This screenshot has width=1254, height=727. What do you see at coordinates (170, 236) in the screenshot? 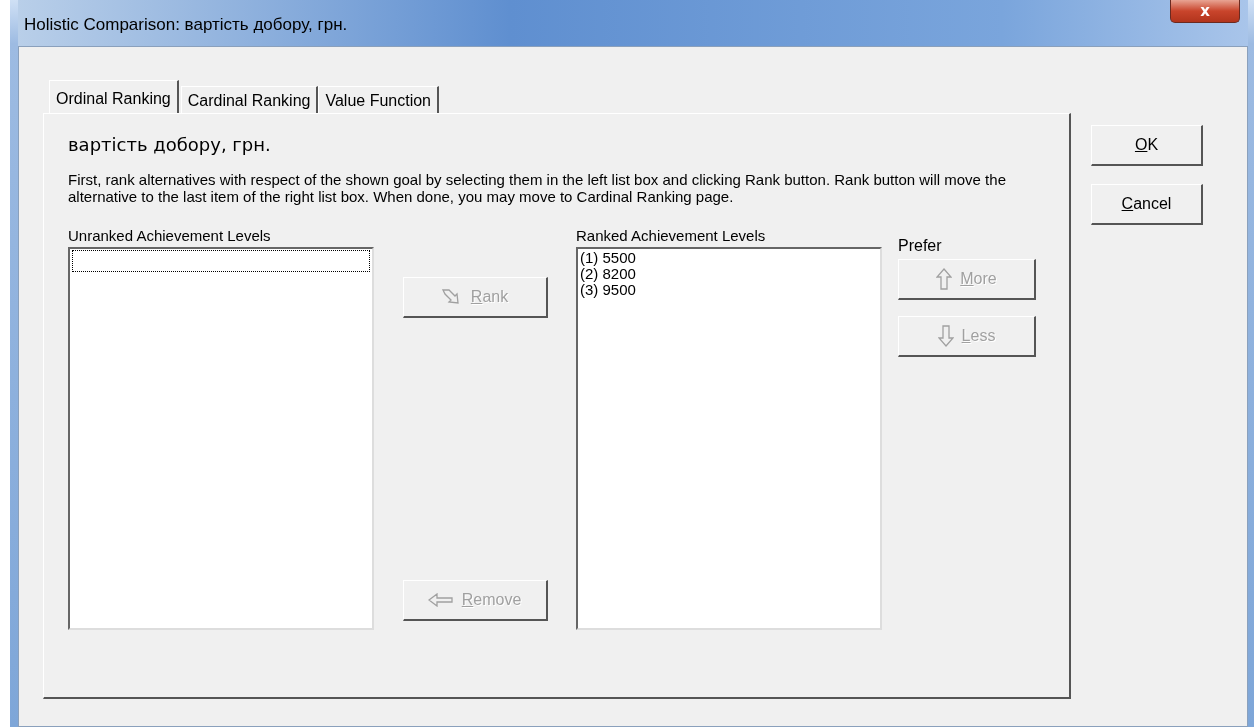
I see `list-label: Unranked Achievement Levels` at bounding box center [170, 236].